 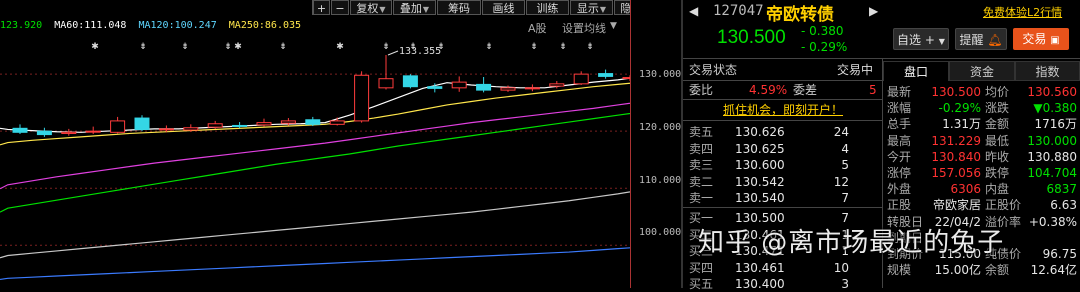 I want to click on high-annotation-label: 133.355, so click(x=420, y=51).